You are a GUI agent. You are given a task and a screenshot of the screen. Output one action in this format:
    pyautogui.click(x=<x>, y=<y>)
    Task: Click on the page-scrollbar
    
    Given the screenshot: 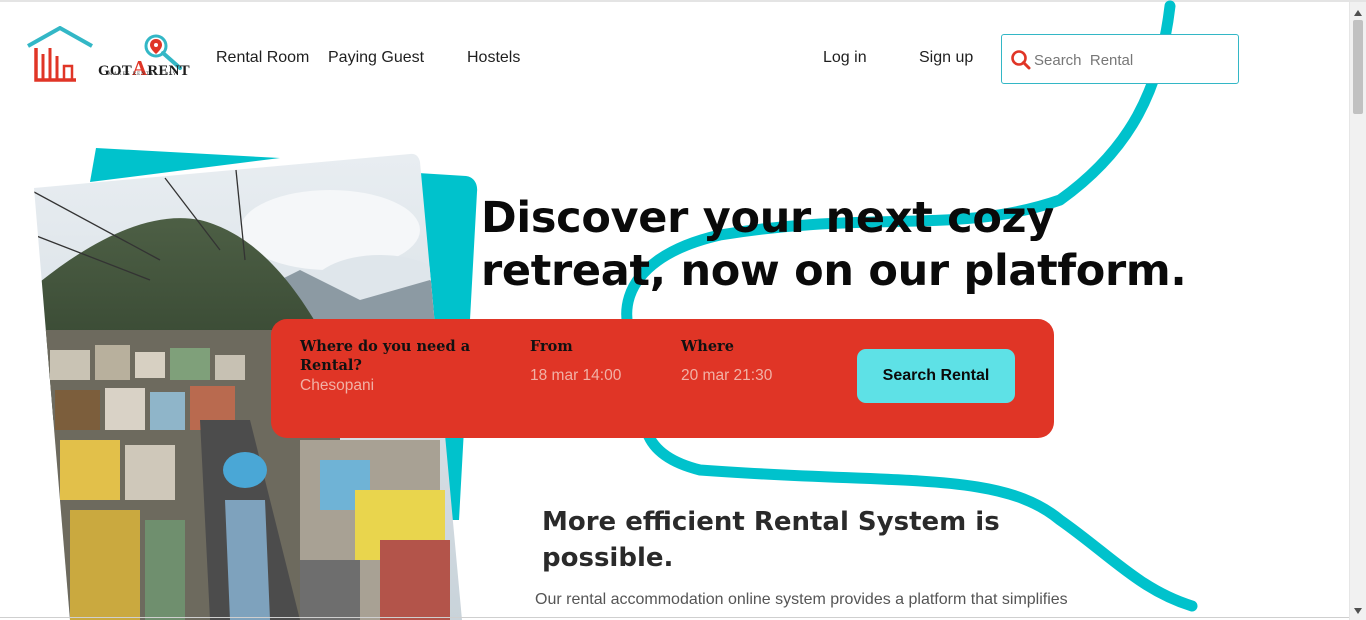 What is the action you would take?
    pyautogui.click(x=1357, y=311)
    